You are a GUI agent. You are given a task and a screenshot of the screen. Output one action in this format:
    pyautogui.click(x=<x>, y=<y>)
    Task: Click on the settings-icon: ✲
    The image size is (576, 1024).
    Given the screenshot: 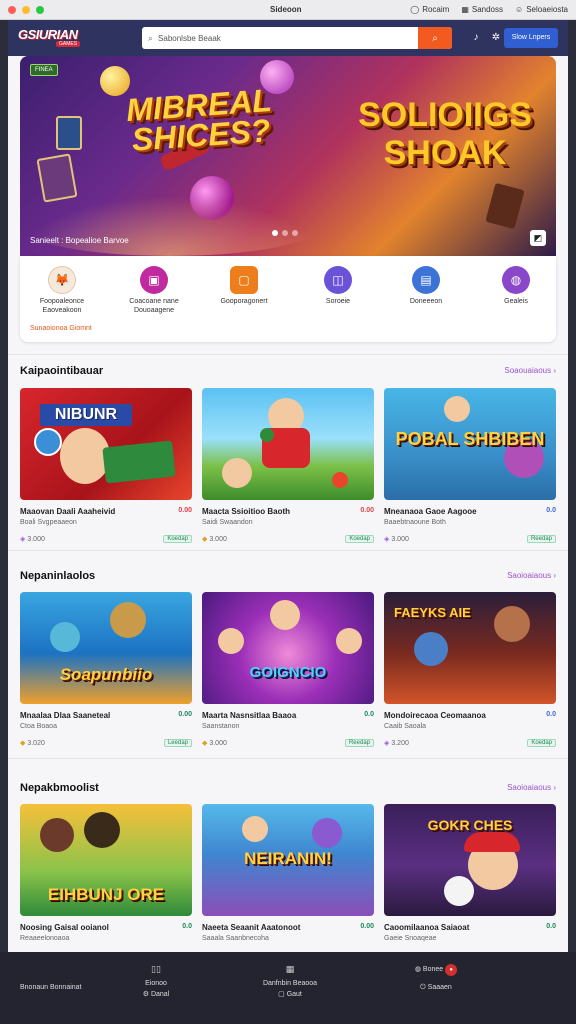 What is the action you would take?
    pyautogui.click(x=496, y=38)
    